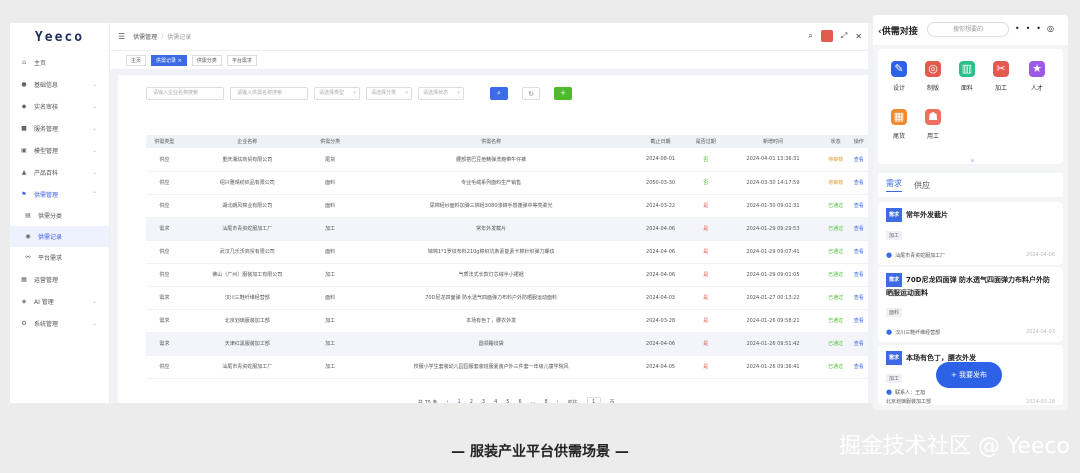  What do you see at coordinates (558, 401) in the screenshot?
I see `next-page-icon: ›` at bounding box center [558, 401].